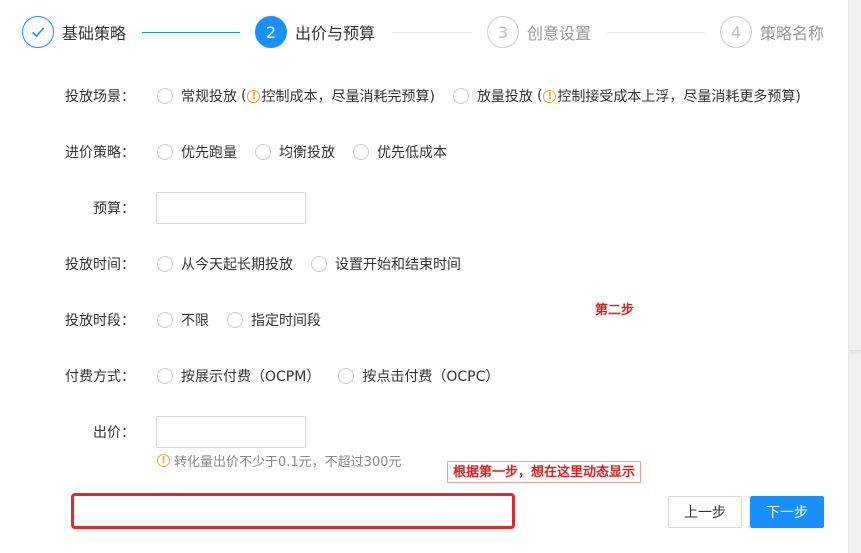  What do you see at coordinates (337, 376) in the screenshot?
I see `pay-options: 按展示付费（OCPM） 按点击付费（OCPC）` at bounding box center [337, 376].